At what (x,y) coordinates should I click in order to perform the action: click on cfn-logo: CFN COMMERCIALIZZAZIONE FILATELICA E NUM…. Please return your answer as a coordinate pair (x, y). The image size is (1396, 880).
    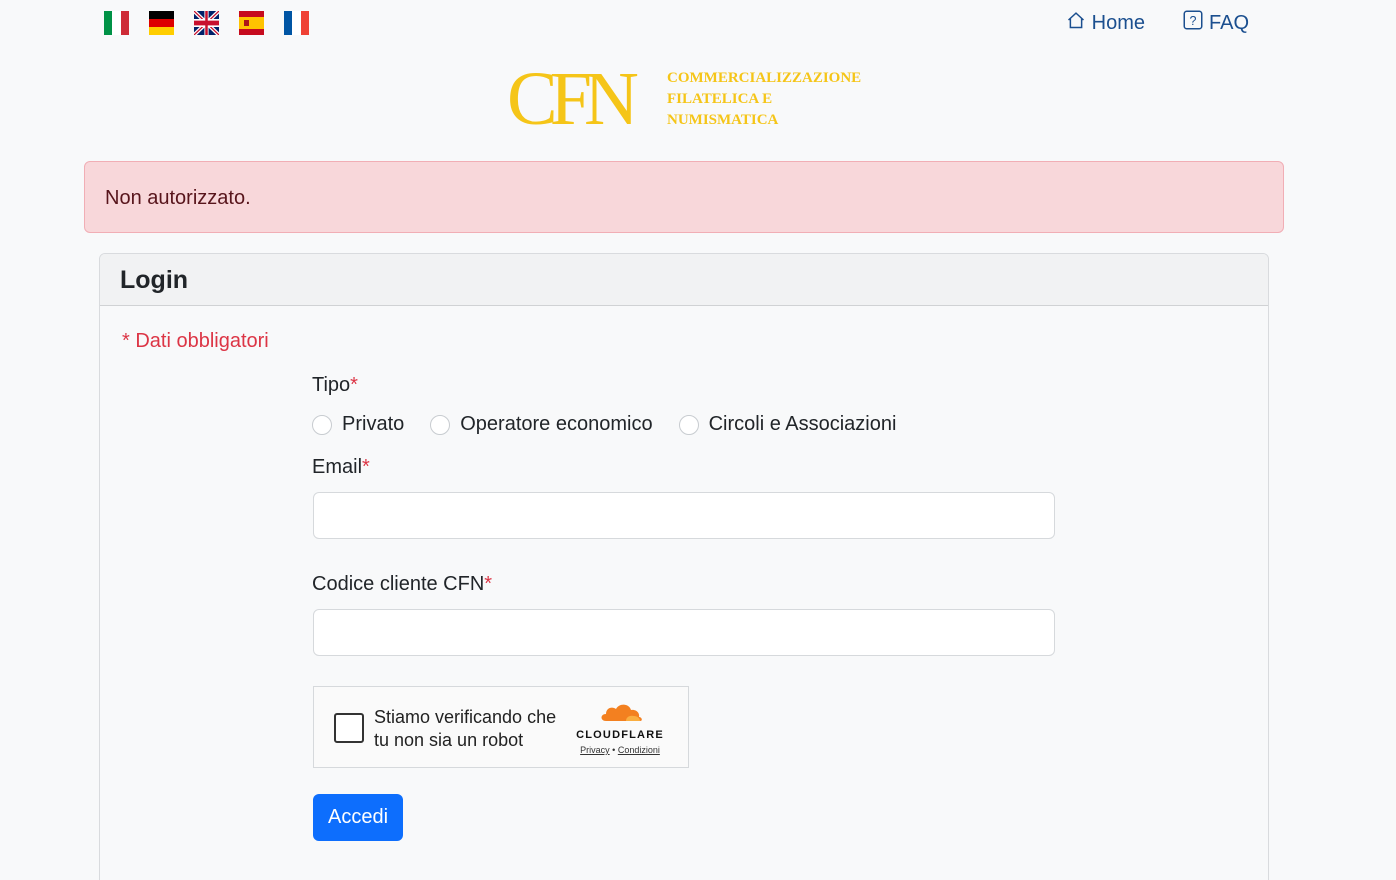
    Looking at the image, I should click on (684, 99).